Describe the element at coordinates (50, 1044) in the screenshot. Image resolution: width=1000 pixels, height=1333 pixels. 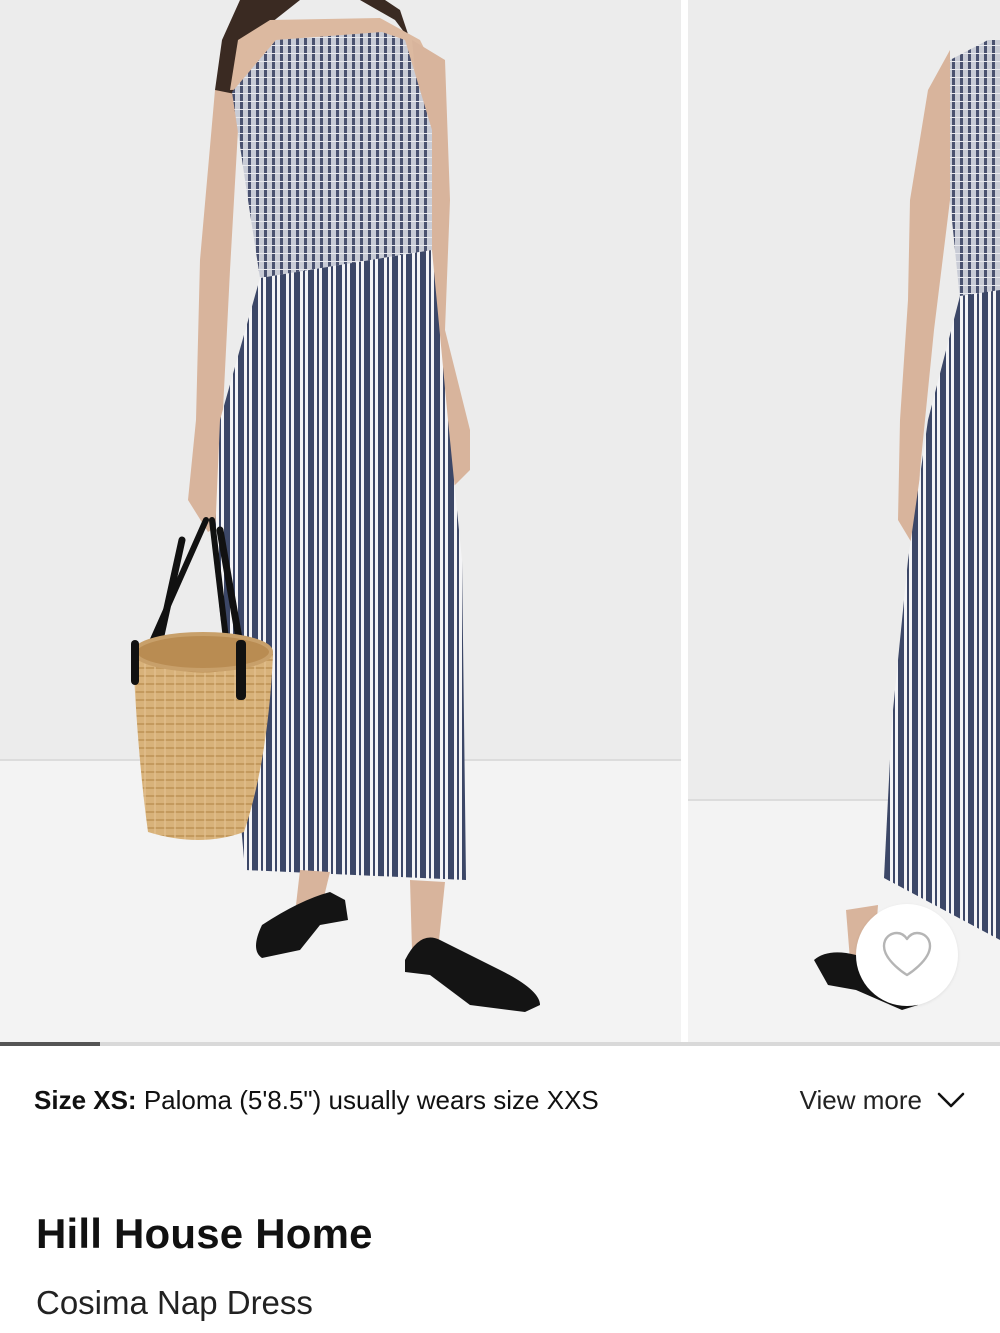
I see `gallery-progress-fill` at that location.